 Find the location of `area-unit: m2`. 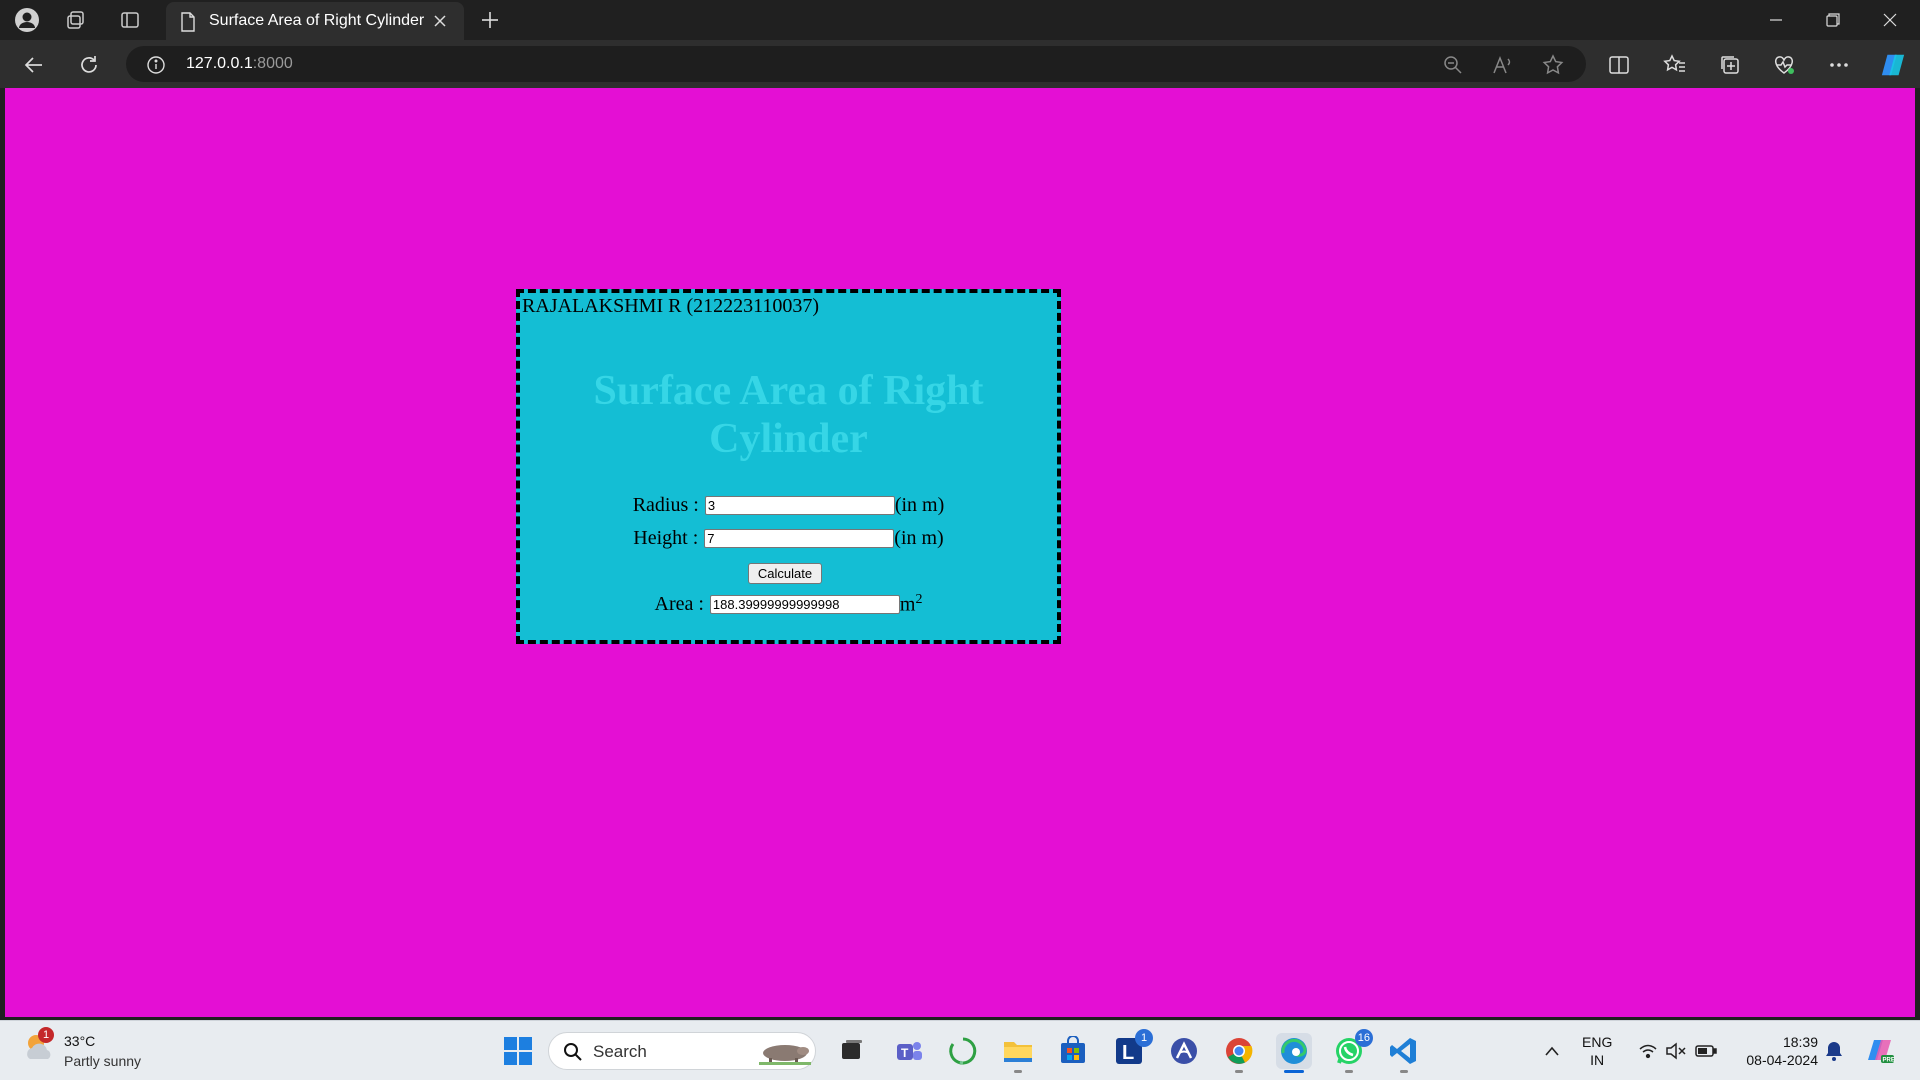

area-unit: m2 is located at coordinates (911, 604).